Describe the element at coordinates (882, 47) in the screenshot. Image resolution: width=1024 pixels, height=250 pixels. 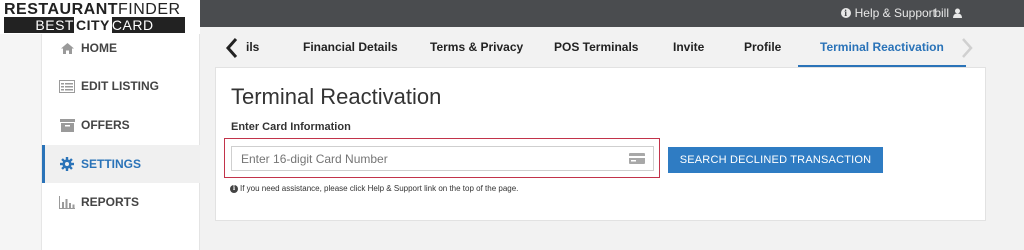
I see `tab-terminal-reactivation: Terminal Reactivation` at that location.